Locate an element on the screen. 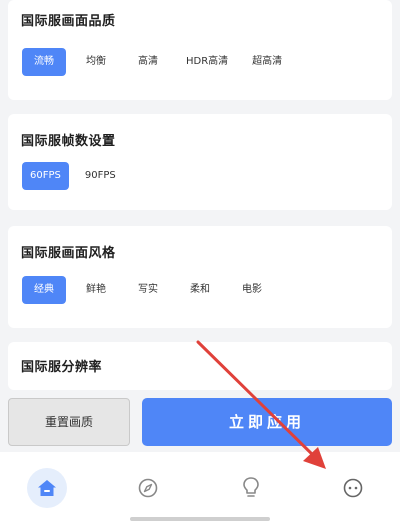 This screenshot has height=523, width=400. style-option-realistic: 写实 is located at coordinates (148, 290).